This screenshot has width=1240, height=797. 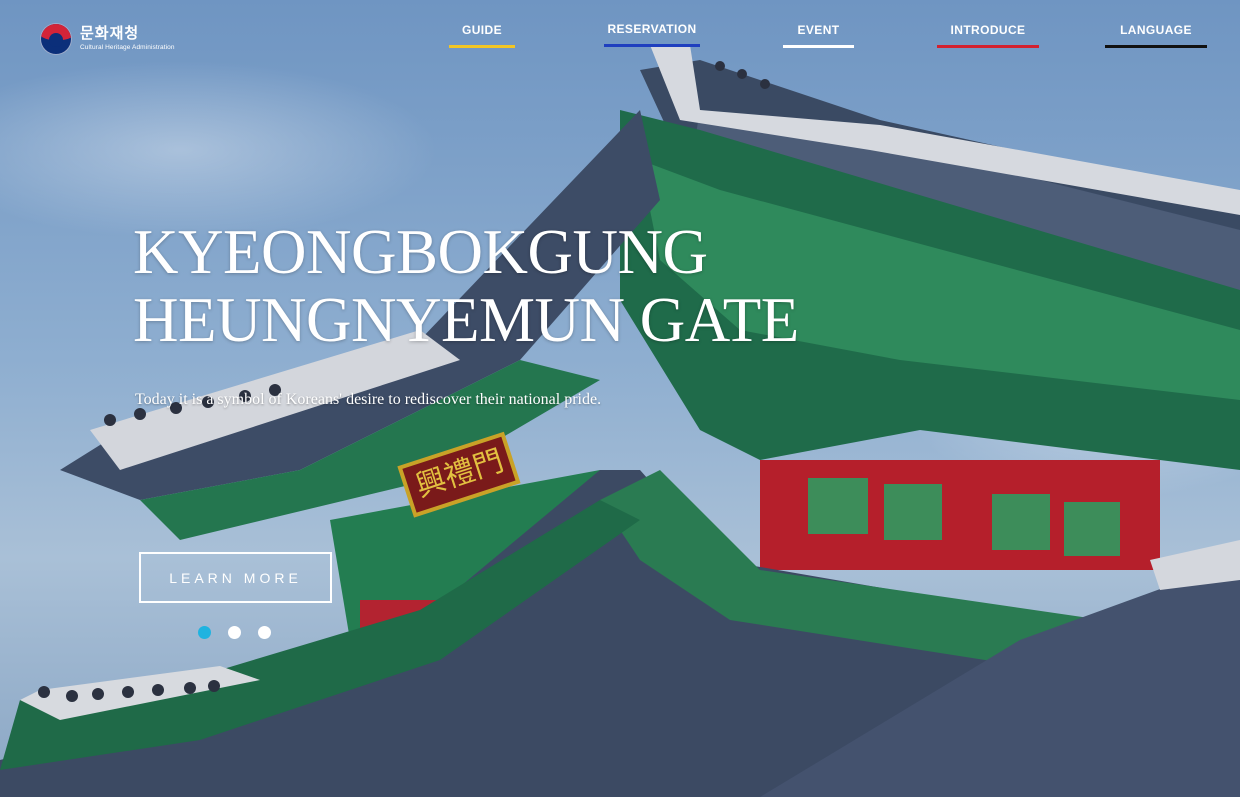 I want to click on nav-reservation-label: RESERVATION, so click(x=652, y=29).